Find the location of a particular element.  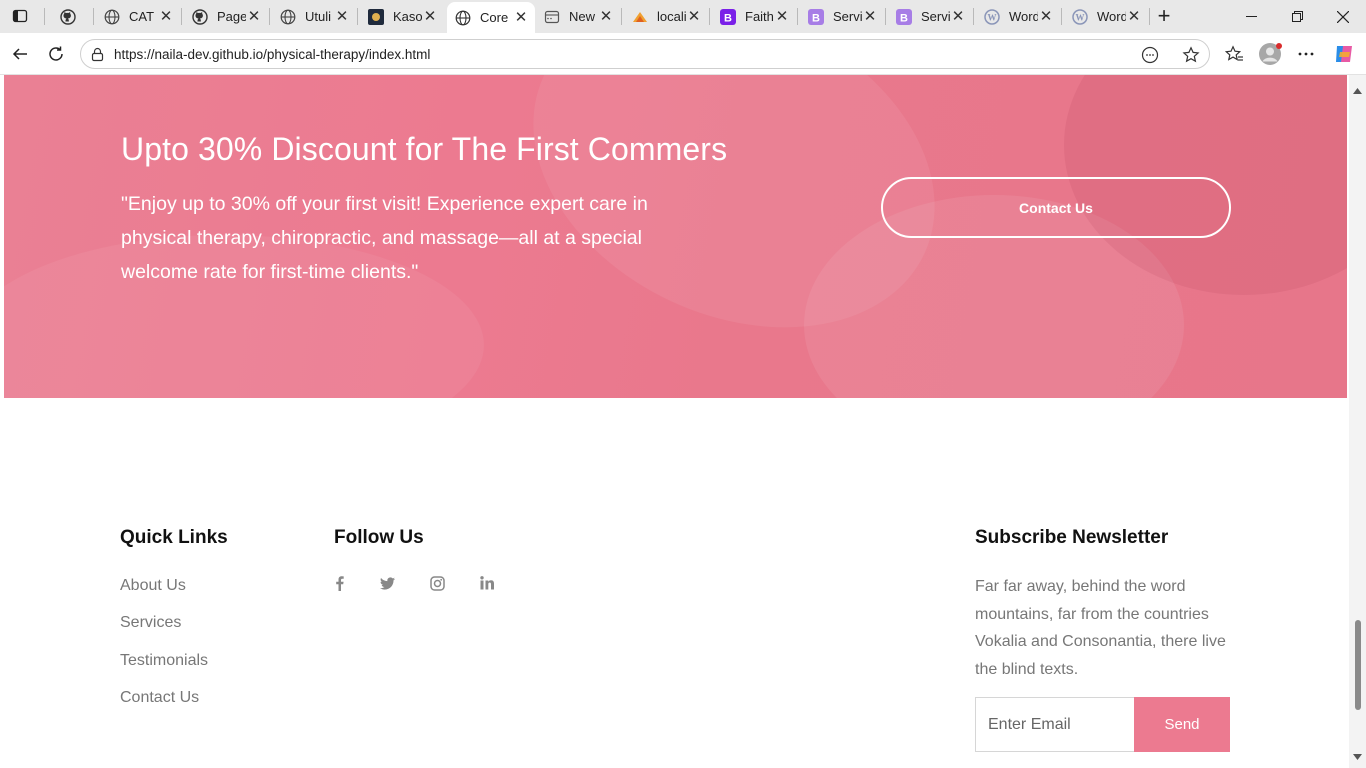

refresh-button is located at coordinates (56, 54).